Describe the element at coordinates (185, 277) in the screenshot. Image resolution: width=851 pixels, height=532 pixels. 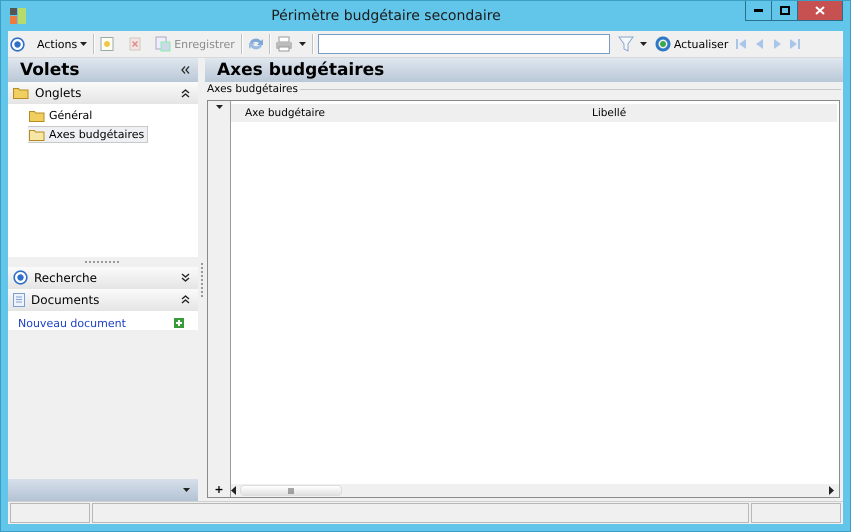
I see `expand-icon` at that location.